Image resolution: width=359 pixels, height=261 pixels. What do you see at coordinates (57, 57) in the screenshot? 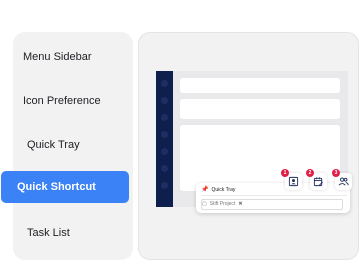
I see `menu-item-menu-sidebar: Menu Sidebar` at bounding box center [57, 57].